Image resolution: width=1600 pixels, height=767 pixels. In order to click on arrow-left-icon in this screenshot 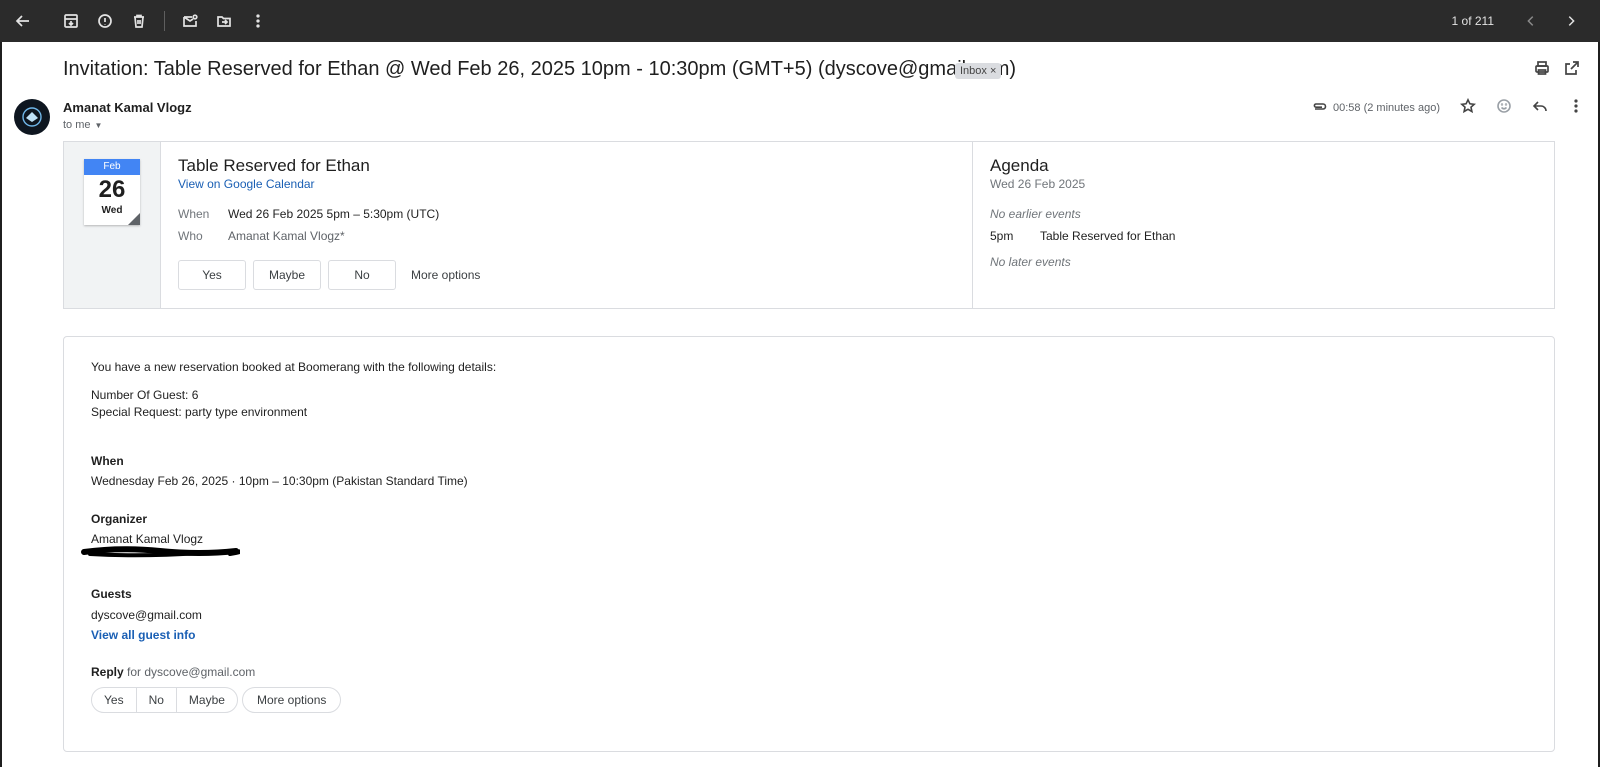, I will do `click(22, 21)`.